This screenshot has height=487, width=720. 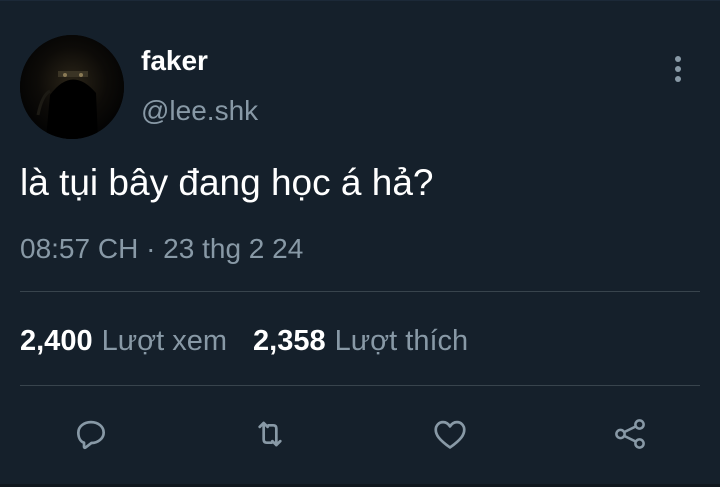 I want to click on reply-button, so click(x=91, y=434).